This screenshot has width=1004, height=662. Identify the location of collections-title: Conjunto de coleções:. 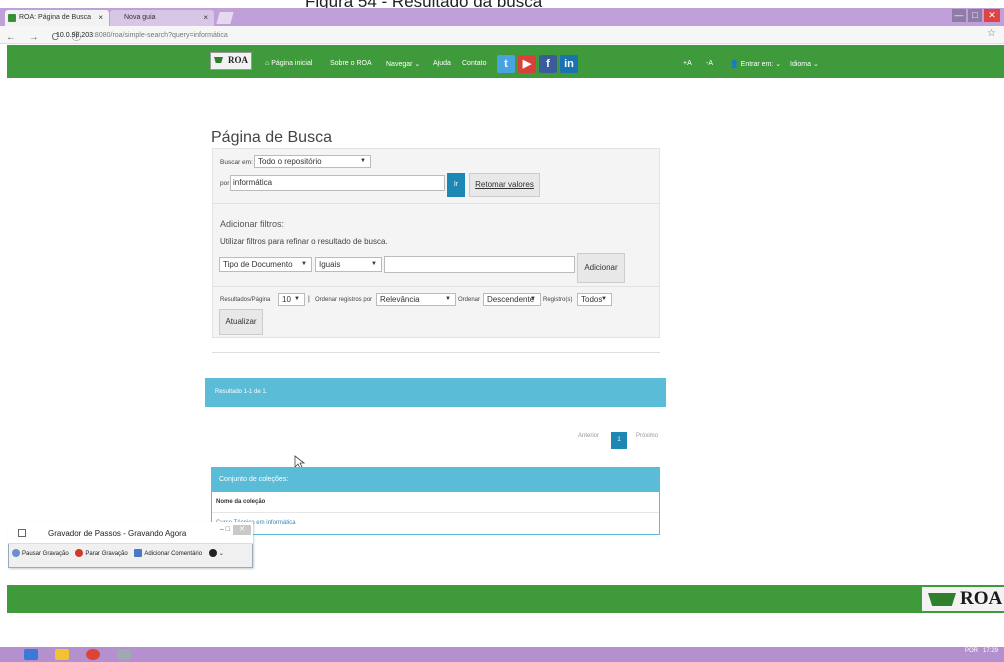
(254, 479).